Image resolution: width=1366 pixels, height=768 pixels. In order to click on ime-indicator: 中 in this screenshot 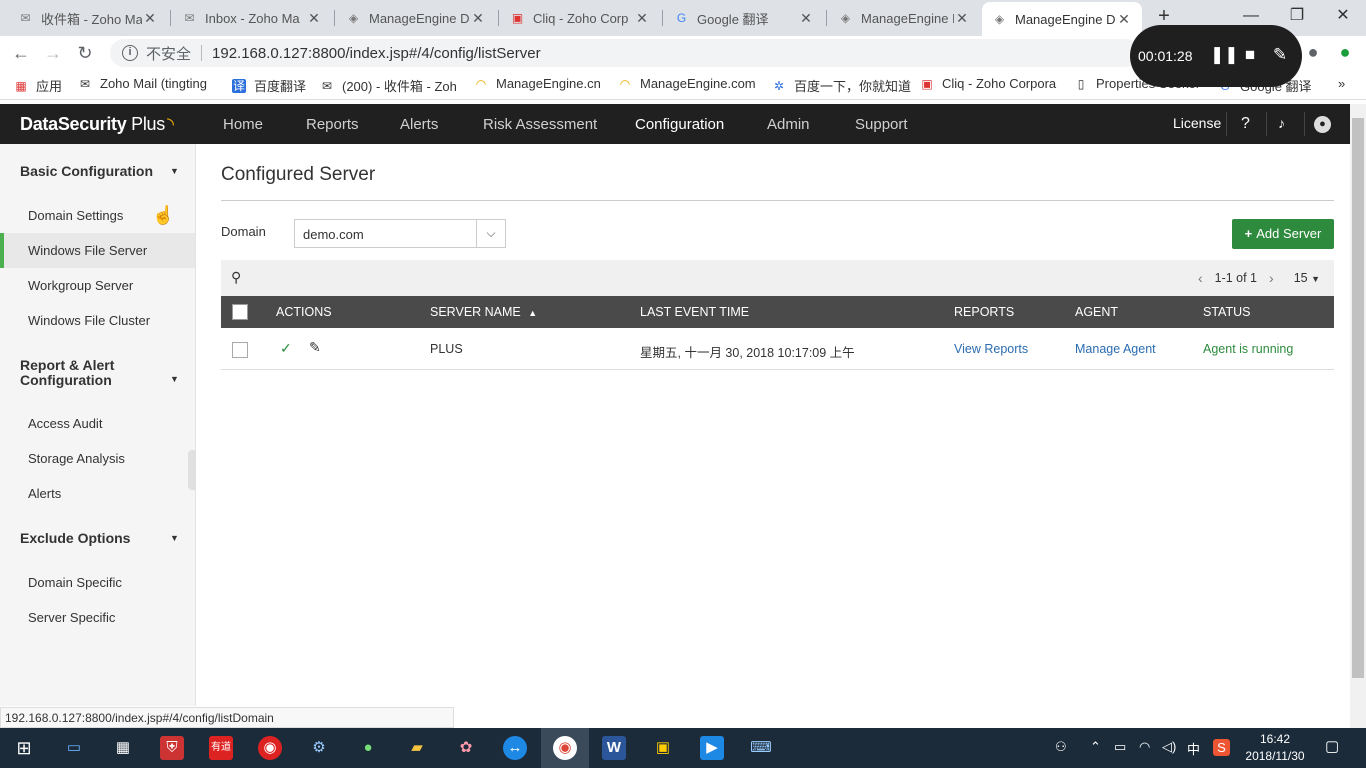, I will do `click(1193, 748)`.